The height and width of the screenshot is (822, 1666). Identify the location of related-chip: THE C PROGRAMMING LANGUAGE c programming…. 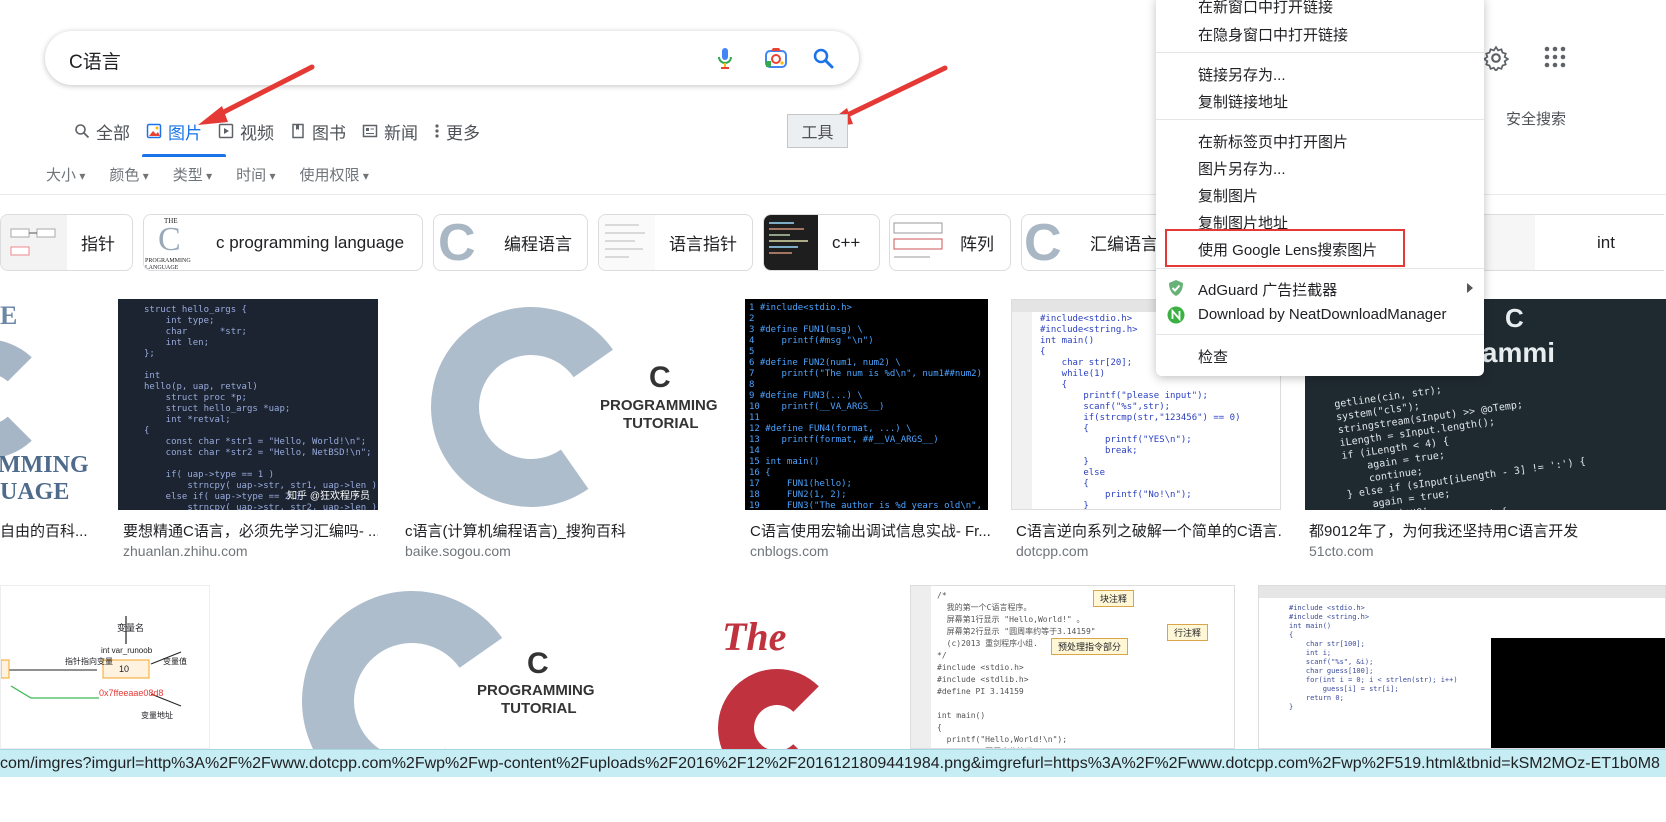
(283, 242).